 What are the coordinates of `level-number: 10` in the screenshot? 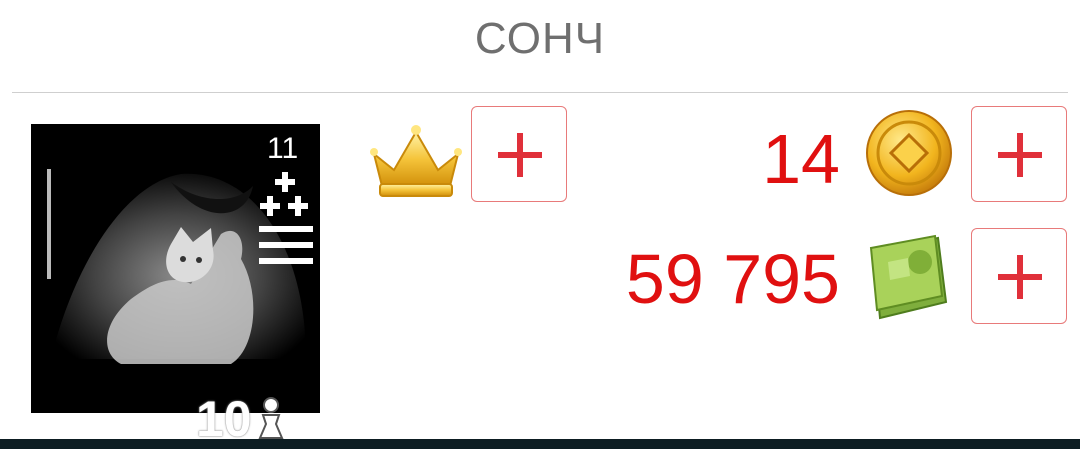 It's located at (224, 419).